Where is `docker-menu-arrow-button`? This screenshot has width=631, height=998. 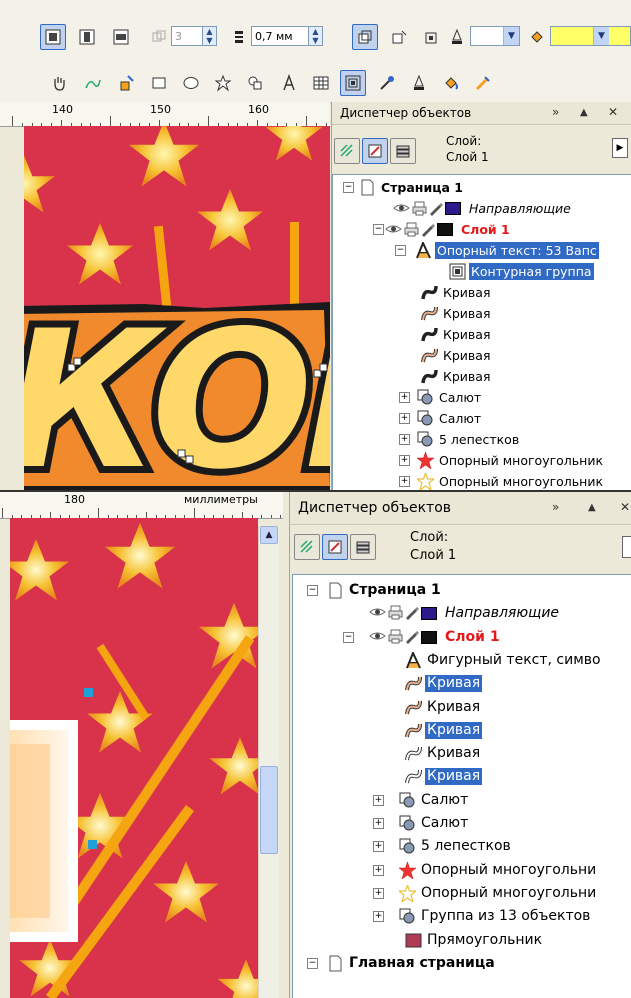 docker-menu-arrow-button is located at coordinates (626, 547).